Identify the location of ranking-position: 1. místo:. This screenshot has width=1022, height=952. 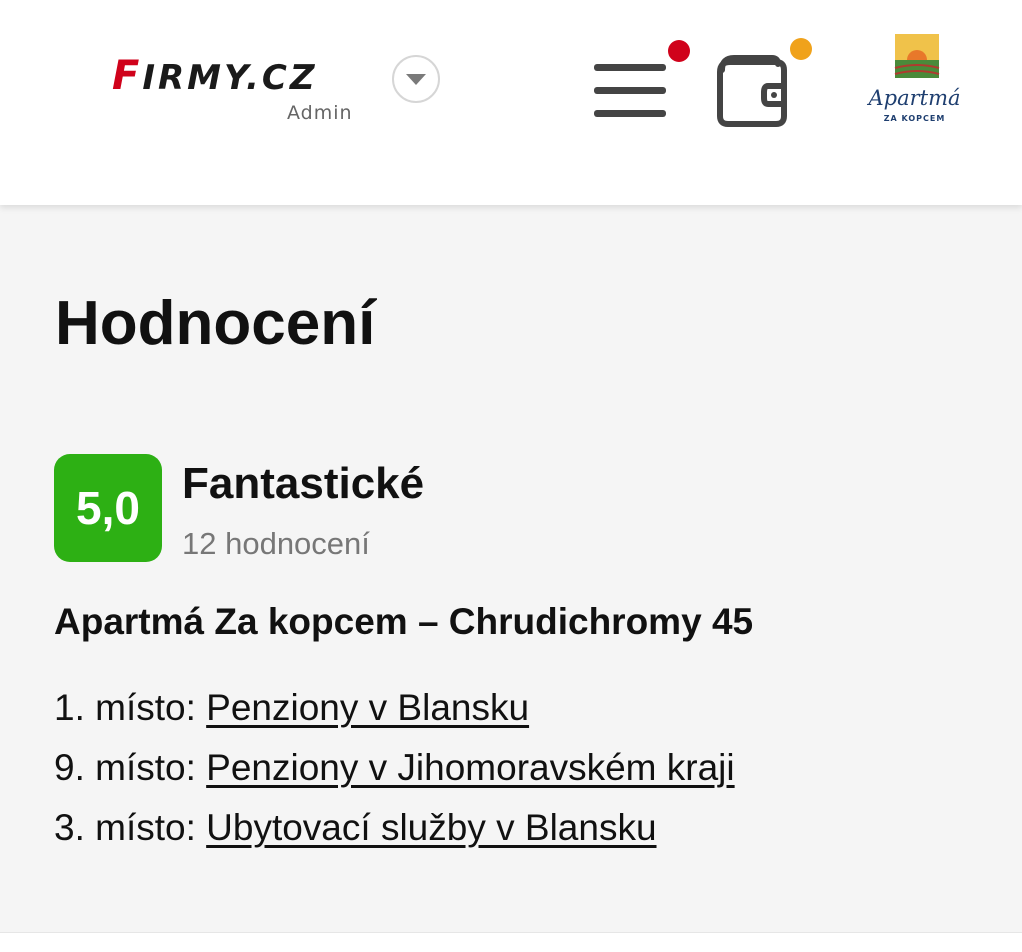
(130, 707).